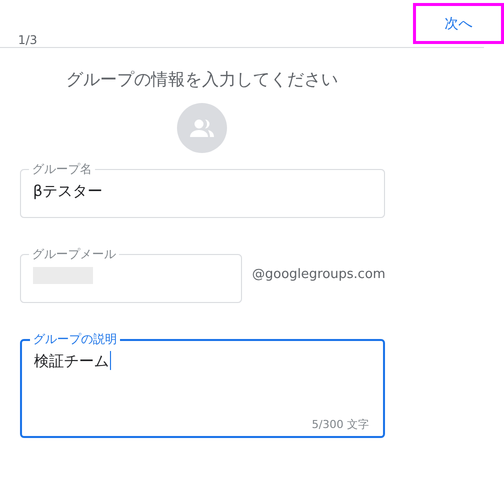 Image resolution: width=504 pixels, height=502 pixels. What do you see at coordinates (62, 169) in the screenshot?
I see `field-label: グループ名` at bounding box center [62, 169].